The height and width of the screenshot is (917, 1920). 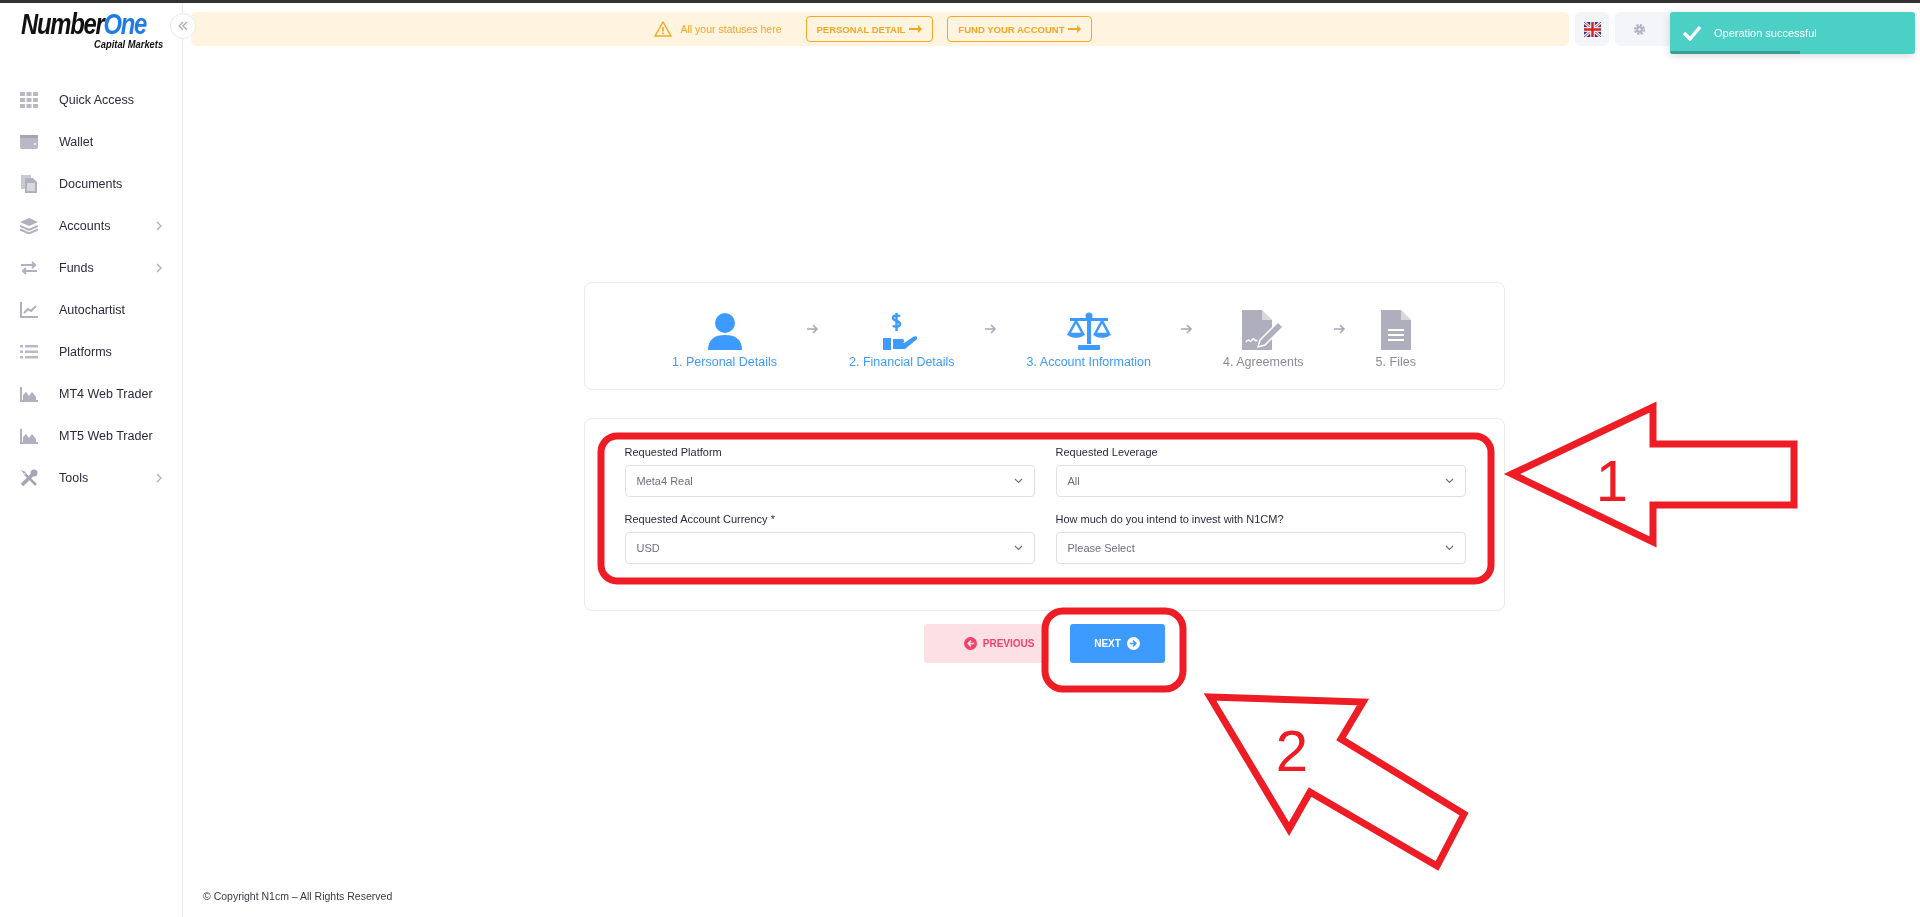 What do you see at coordinates (1117, 643) in the screenshot?
I see `next-button: NEXT` at bounding box center [1117, 643].